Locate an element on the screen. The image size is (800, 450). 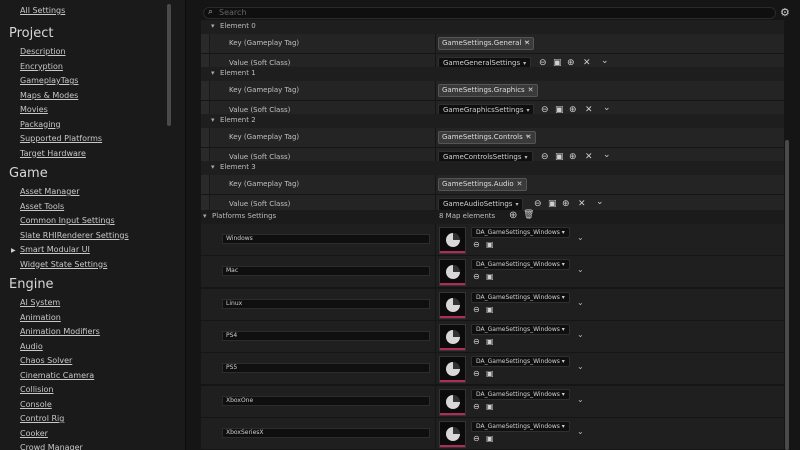
sidebar-item: Crowd Manager is located at coordinates (51, 446).